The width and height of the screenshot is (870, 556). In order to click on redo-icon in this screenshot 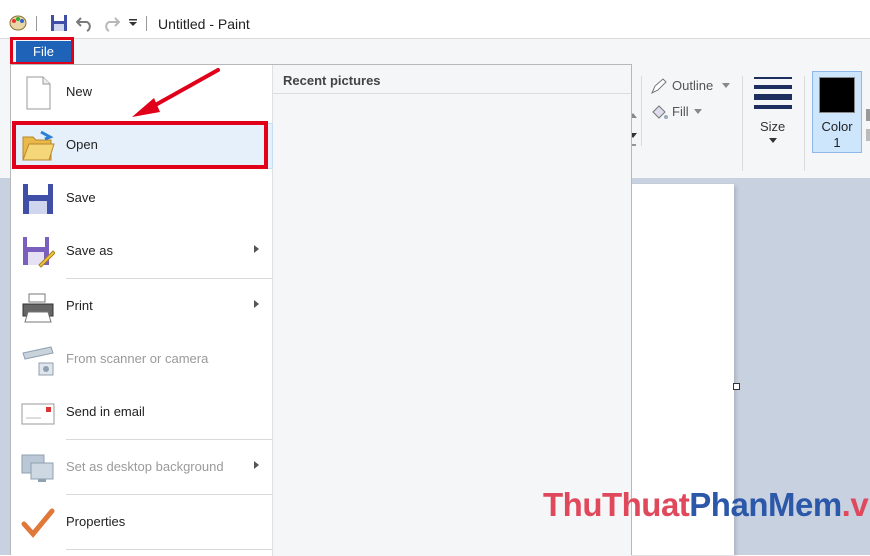, I will do `click(111, 23)`.